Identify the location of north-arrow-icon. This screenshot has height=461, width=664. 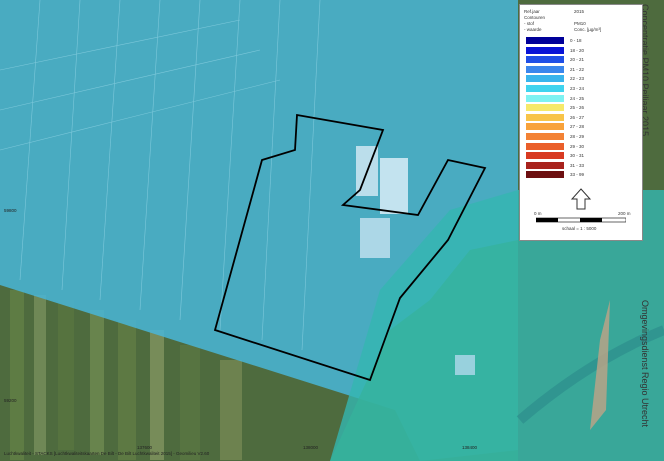
(581, 199).